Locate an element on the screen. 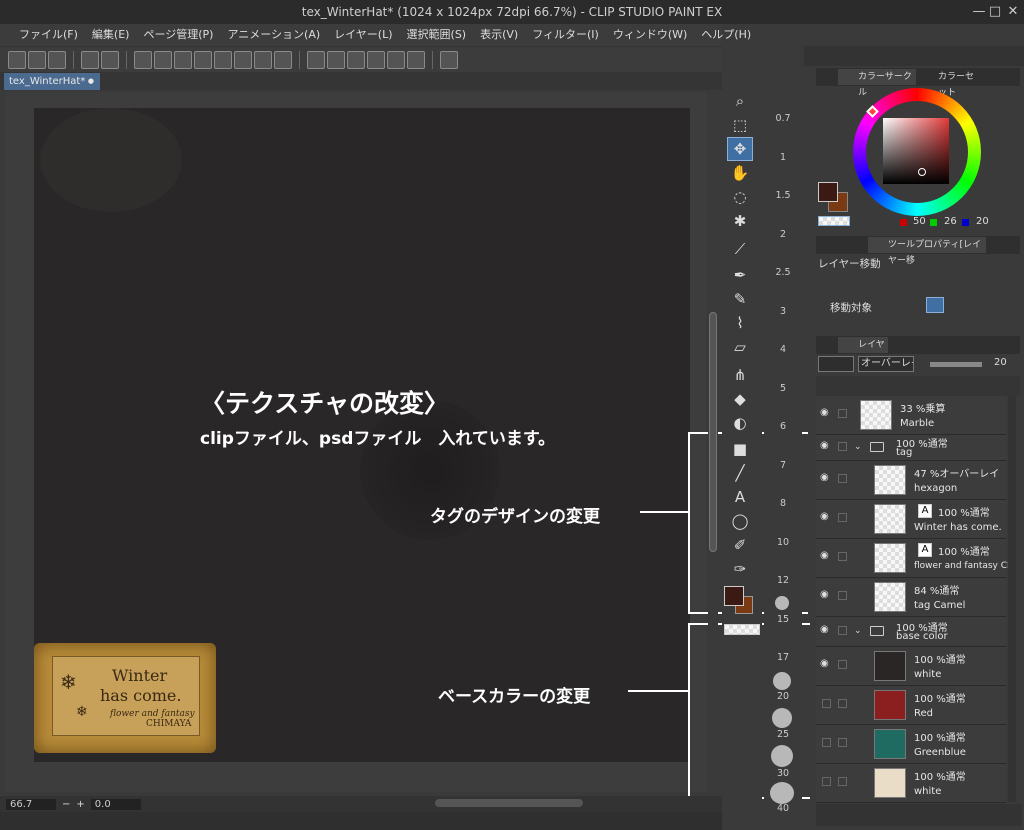 The image size is (1024, 830). pencil-tool-icon: ✎ is located at coordinates (740, 299).